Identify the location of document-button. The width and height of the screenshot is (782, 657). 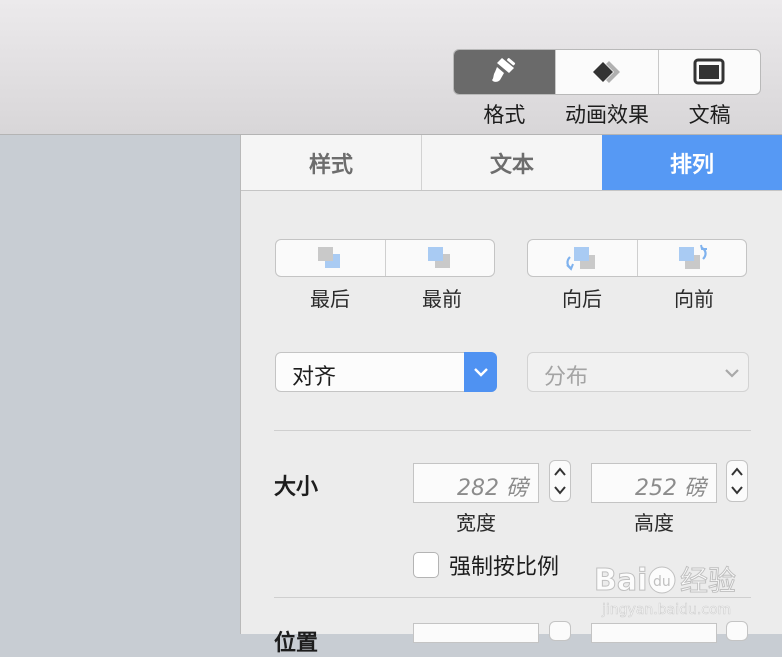
(708, 72).